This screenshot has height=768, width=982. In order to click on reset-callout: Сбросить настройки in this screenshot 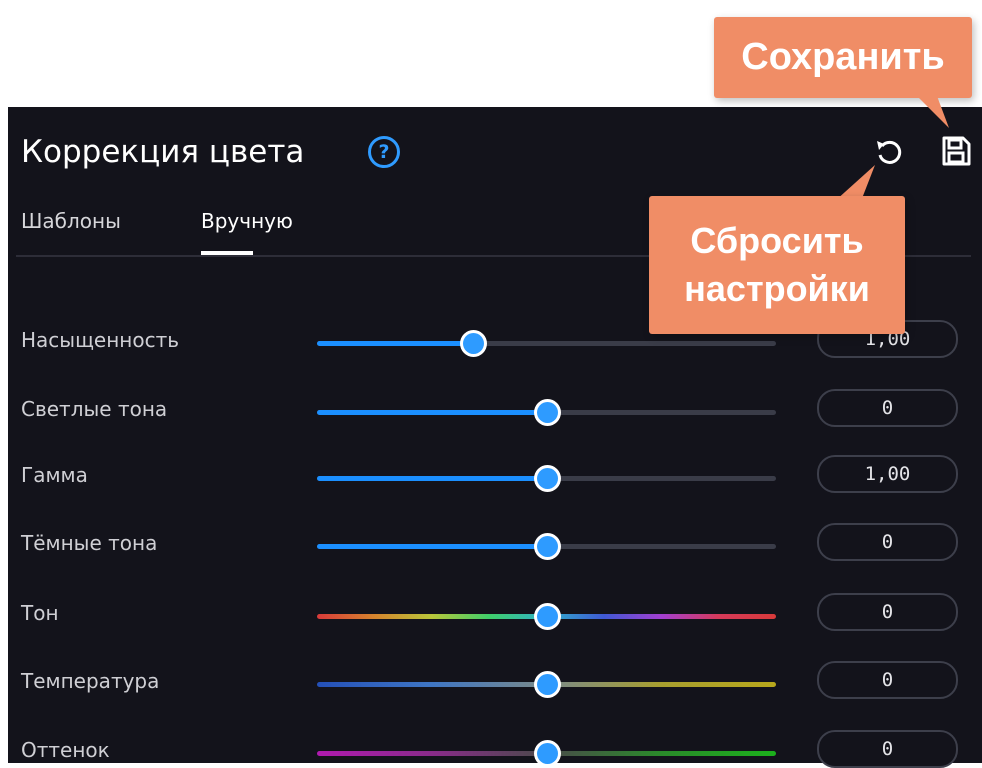, I will do `click(777, 265)`.